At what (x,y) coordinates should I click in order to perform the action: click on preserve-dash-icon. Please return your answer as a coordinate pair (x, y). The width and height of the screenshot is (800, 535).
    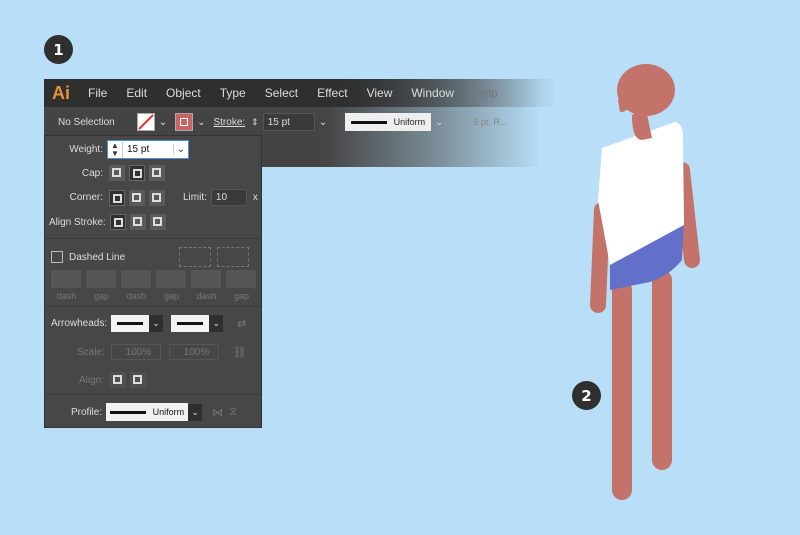
    Looking at the image, I should click on (195, 257).